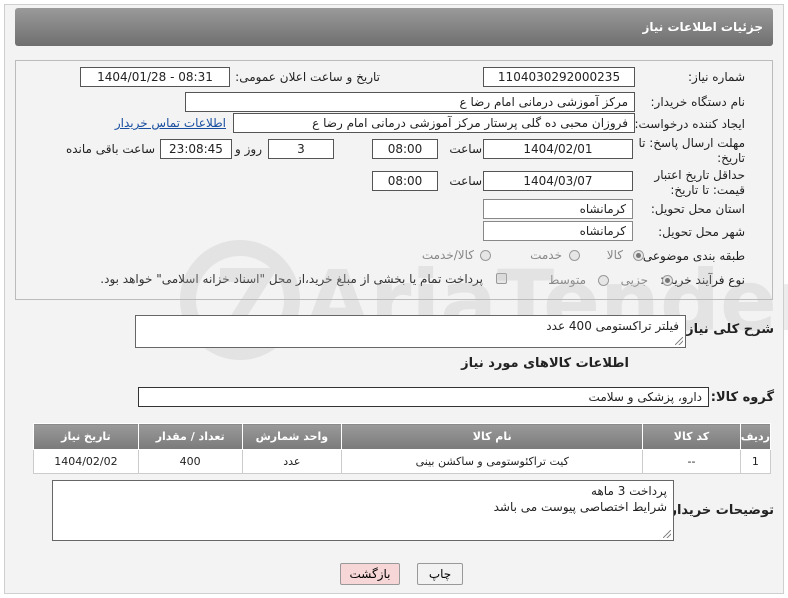 The image size is (788, 598). What do you see at coordinates (405, 181) in the screenshot?
I see `validity-time-field: 08:00` at bounding box center [405, 181].